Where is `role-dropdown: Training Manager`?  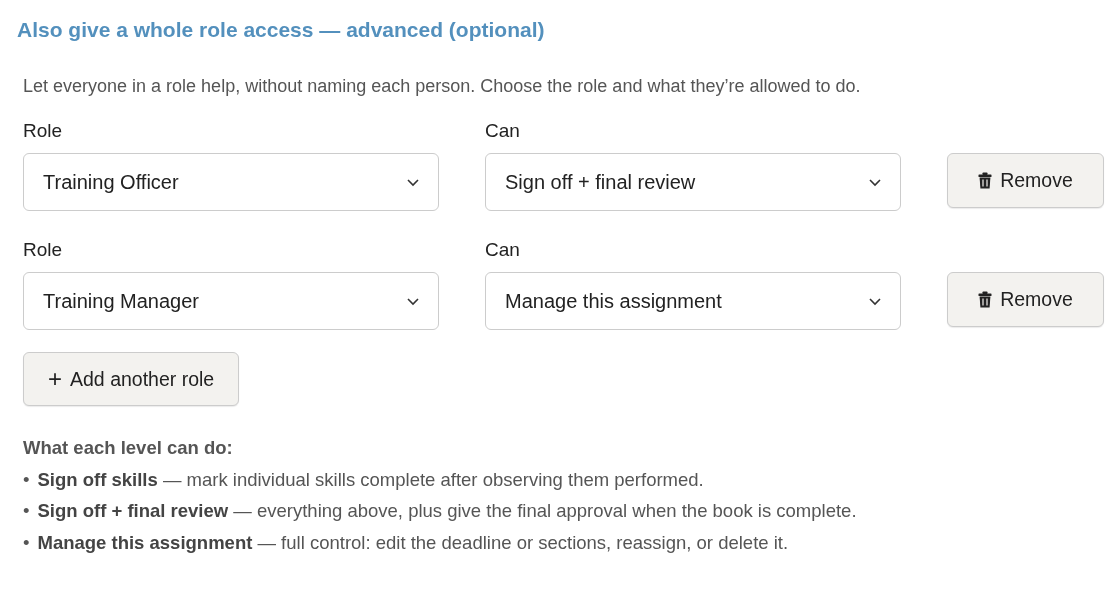
role-dropdown: Training Manager is located at coordinates (231, 301).